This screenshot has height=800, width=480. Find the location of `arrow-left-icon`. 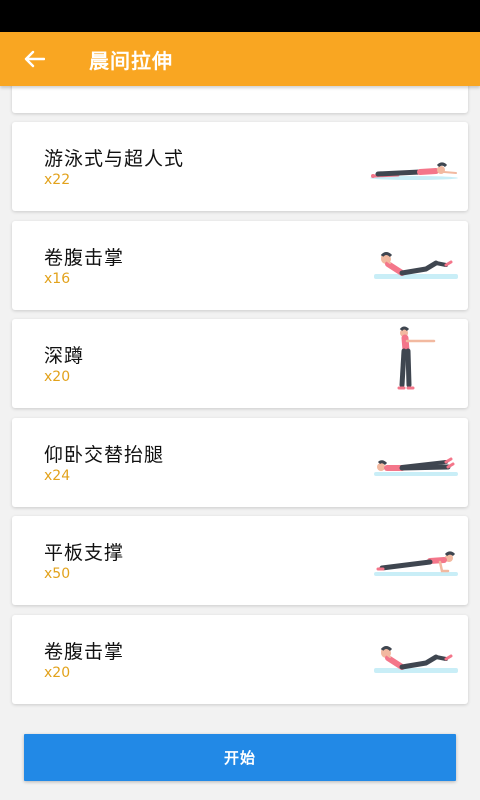

arrow-left-icon is located at coordinates (34, 59).